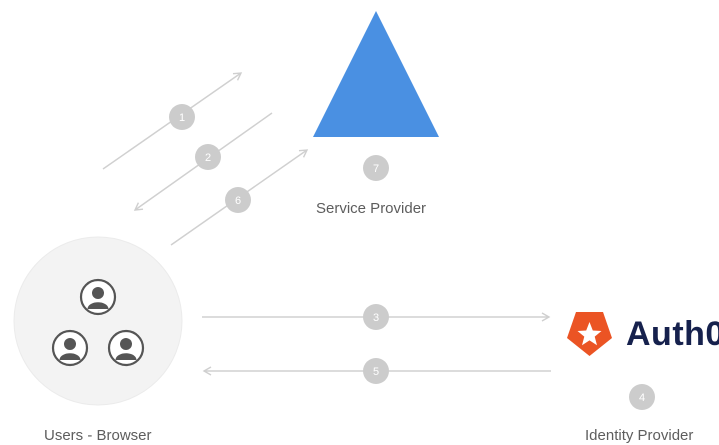 Image resolution: width=719 pixels, height=445 pixels. What do you see at coordinates (371, 208) in the screenshot?
I see `service-provider-label: Service Provider` at bounding box center [371, 208].